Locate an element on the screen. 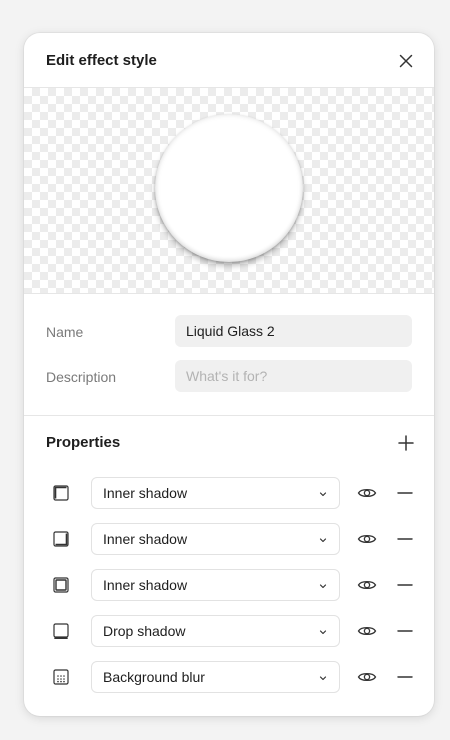  effect-type-label: Drop shadow is located at coordinates (144, 631).